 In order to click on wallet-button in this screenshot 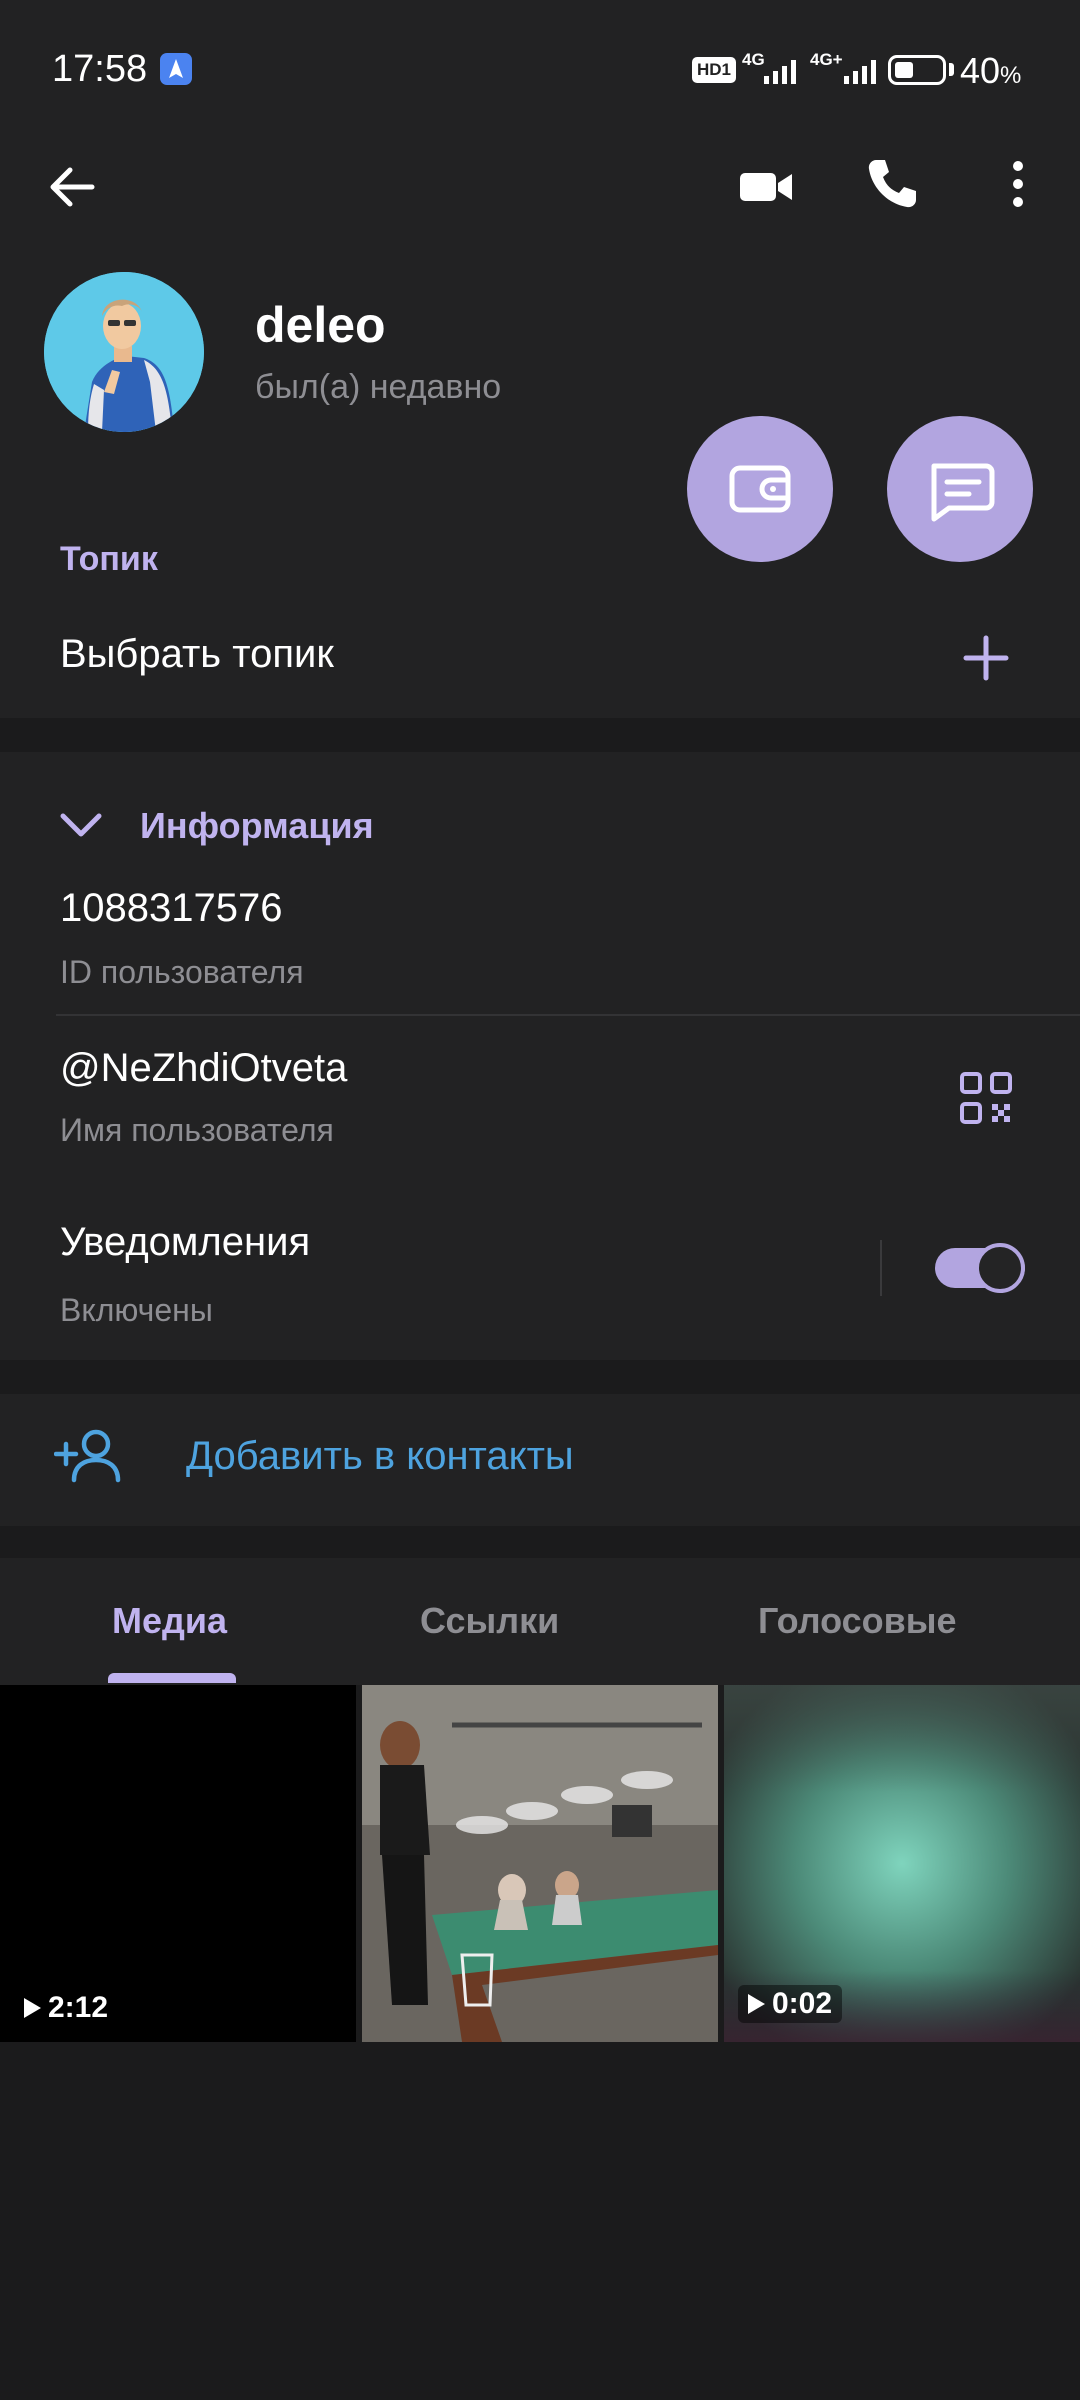, I will do `click(760, 489)`.